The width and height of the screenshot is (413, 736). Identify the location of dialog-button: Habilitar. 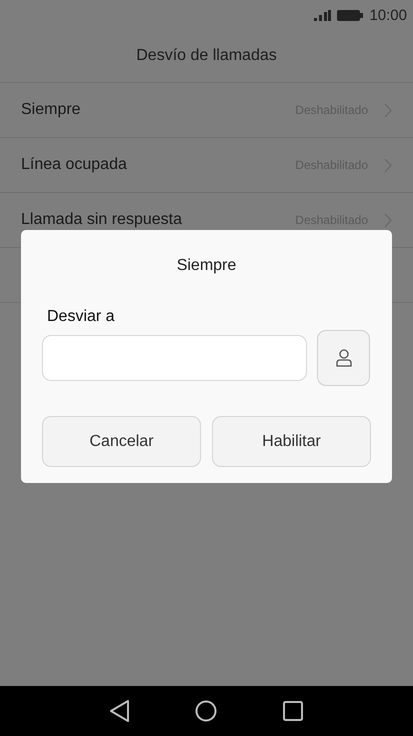
(291, 441).